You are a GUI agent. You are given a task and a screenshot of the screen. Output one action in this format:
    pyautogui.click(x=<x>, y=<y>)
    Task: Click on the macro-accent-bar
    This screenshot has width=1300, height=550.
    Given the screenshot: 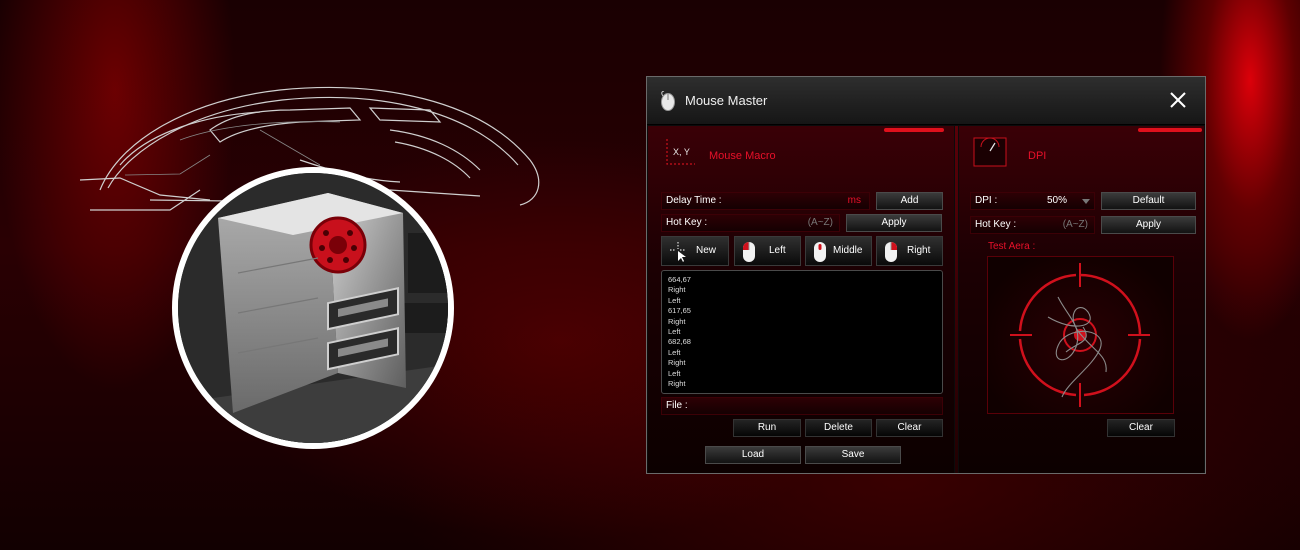 What is the action you would take?
    pyautogui.click(x=914, y=130)
    